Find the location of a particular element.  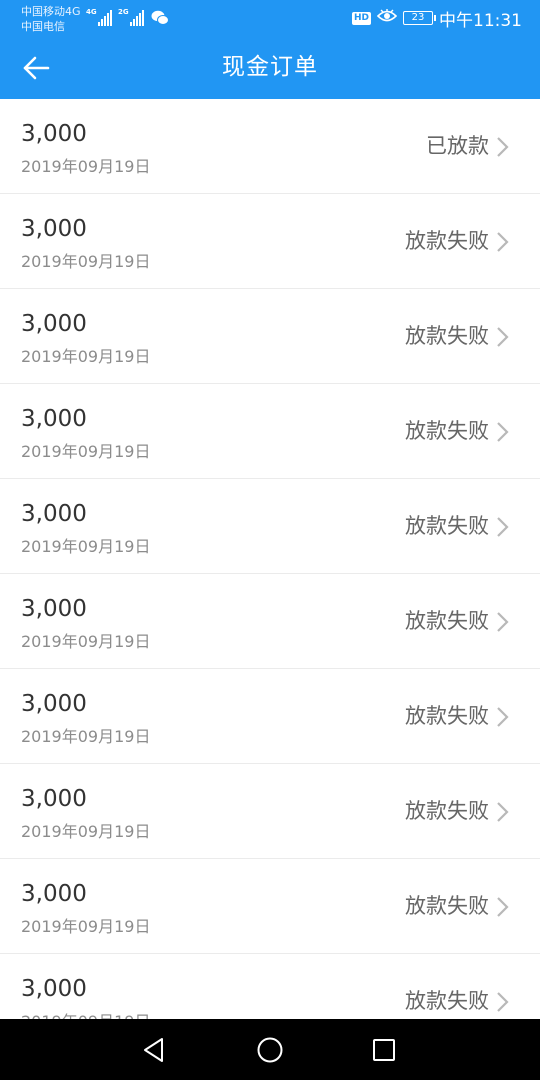

status-right: HD 23 中午11:31 is located at coordinates (436, 18).